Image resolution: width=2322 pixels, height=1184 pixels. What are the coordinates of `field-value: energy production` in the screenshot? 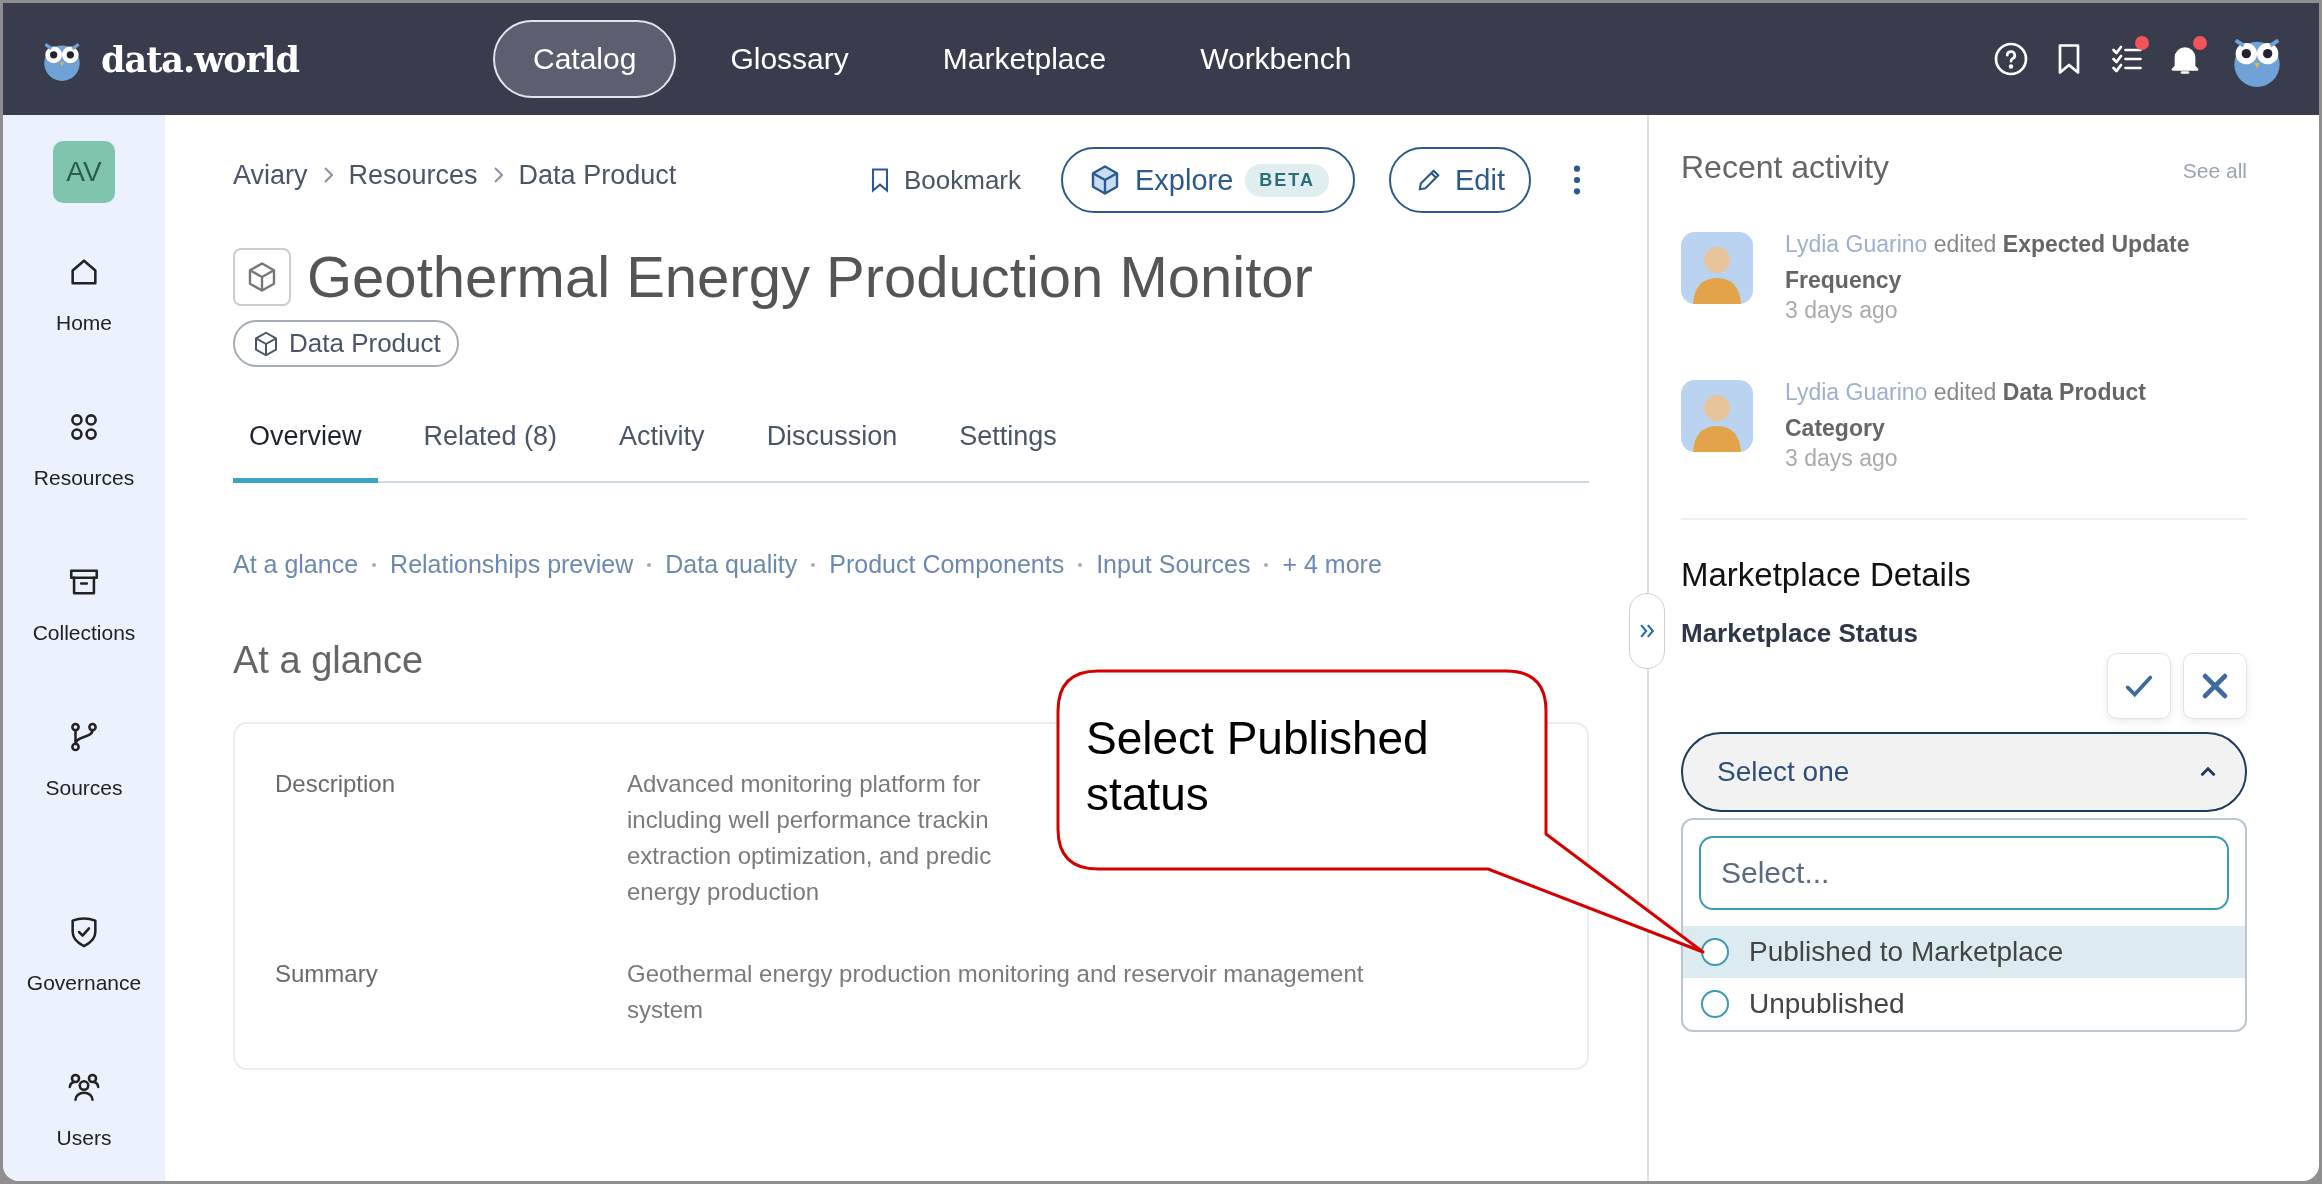 It's located at (723, 892).